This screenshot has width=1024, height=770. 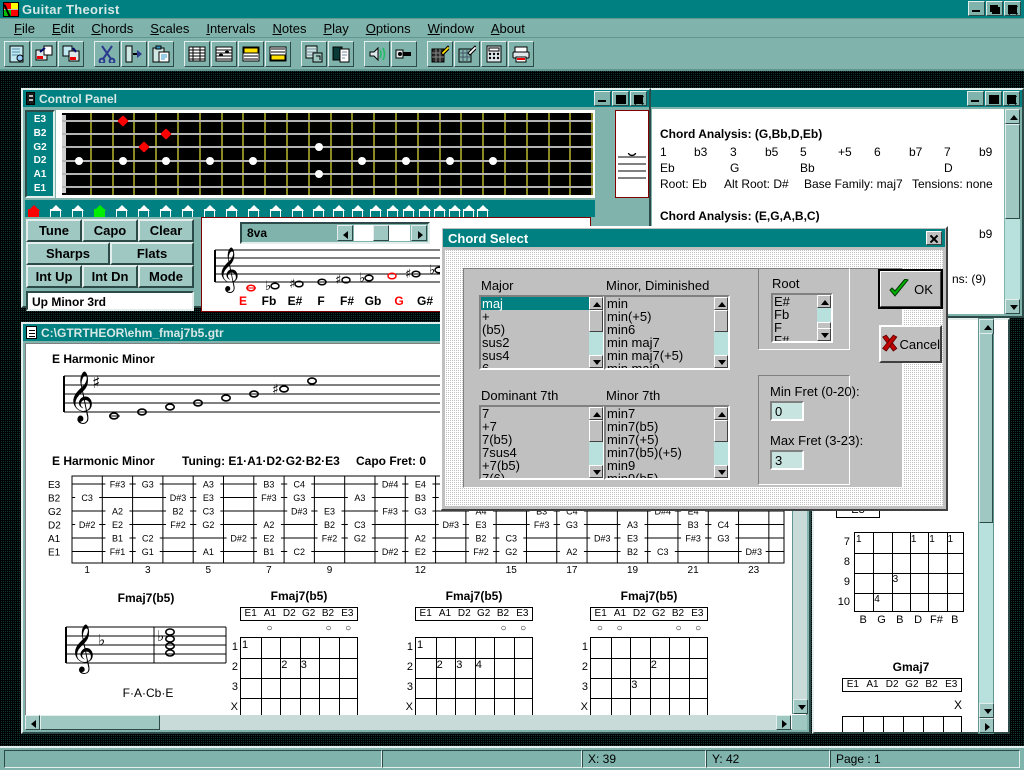 I want to click on toolbar-midi-device-button, so click(x=404, y=53).